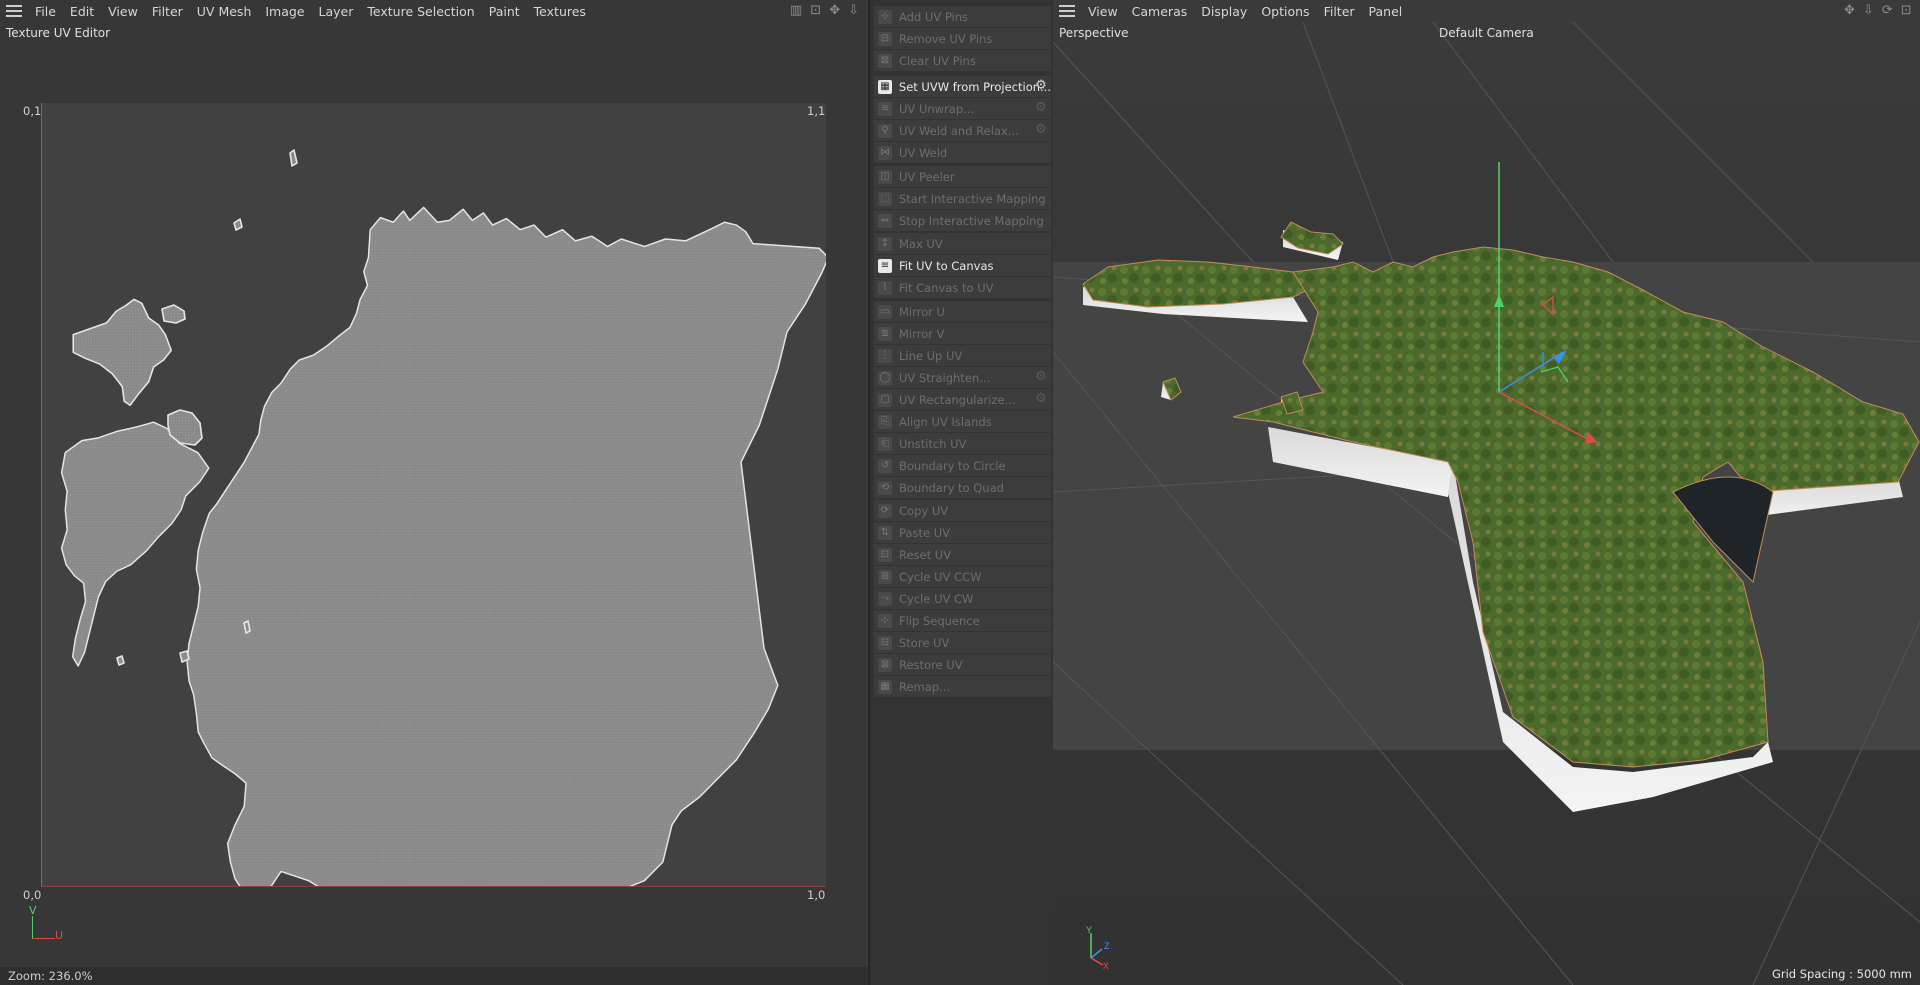 This screenshot has width=1920, height=985. What do you see at coordinates (1339, 11) in the screenshot?
I see `vp-menu-filter: Filter` at bounding box center [1339, 11].